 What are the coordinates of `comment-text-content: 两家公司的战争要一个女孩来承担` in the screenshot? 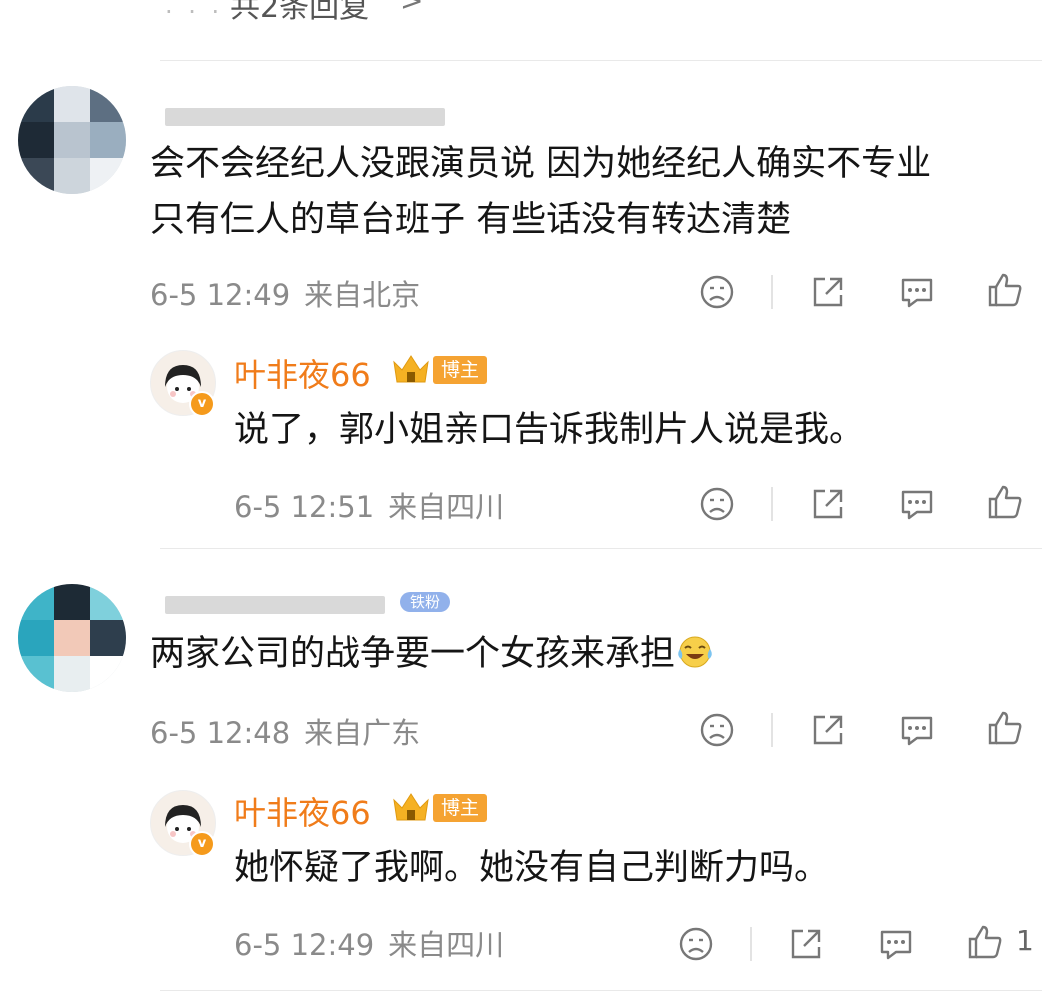 It's located at (413, 654).